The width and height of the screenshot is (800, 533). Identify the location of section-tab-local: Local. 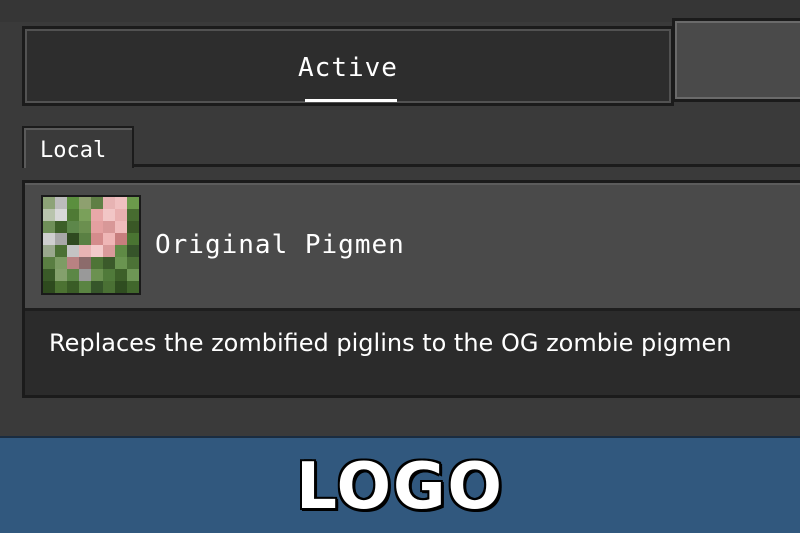
(78, 147).